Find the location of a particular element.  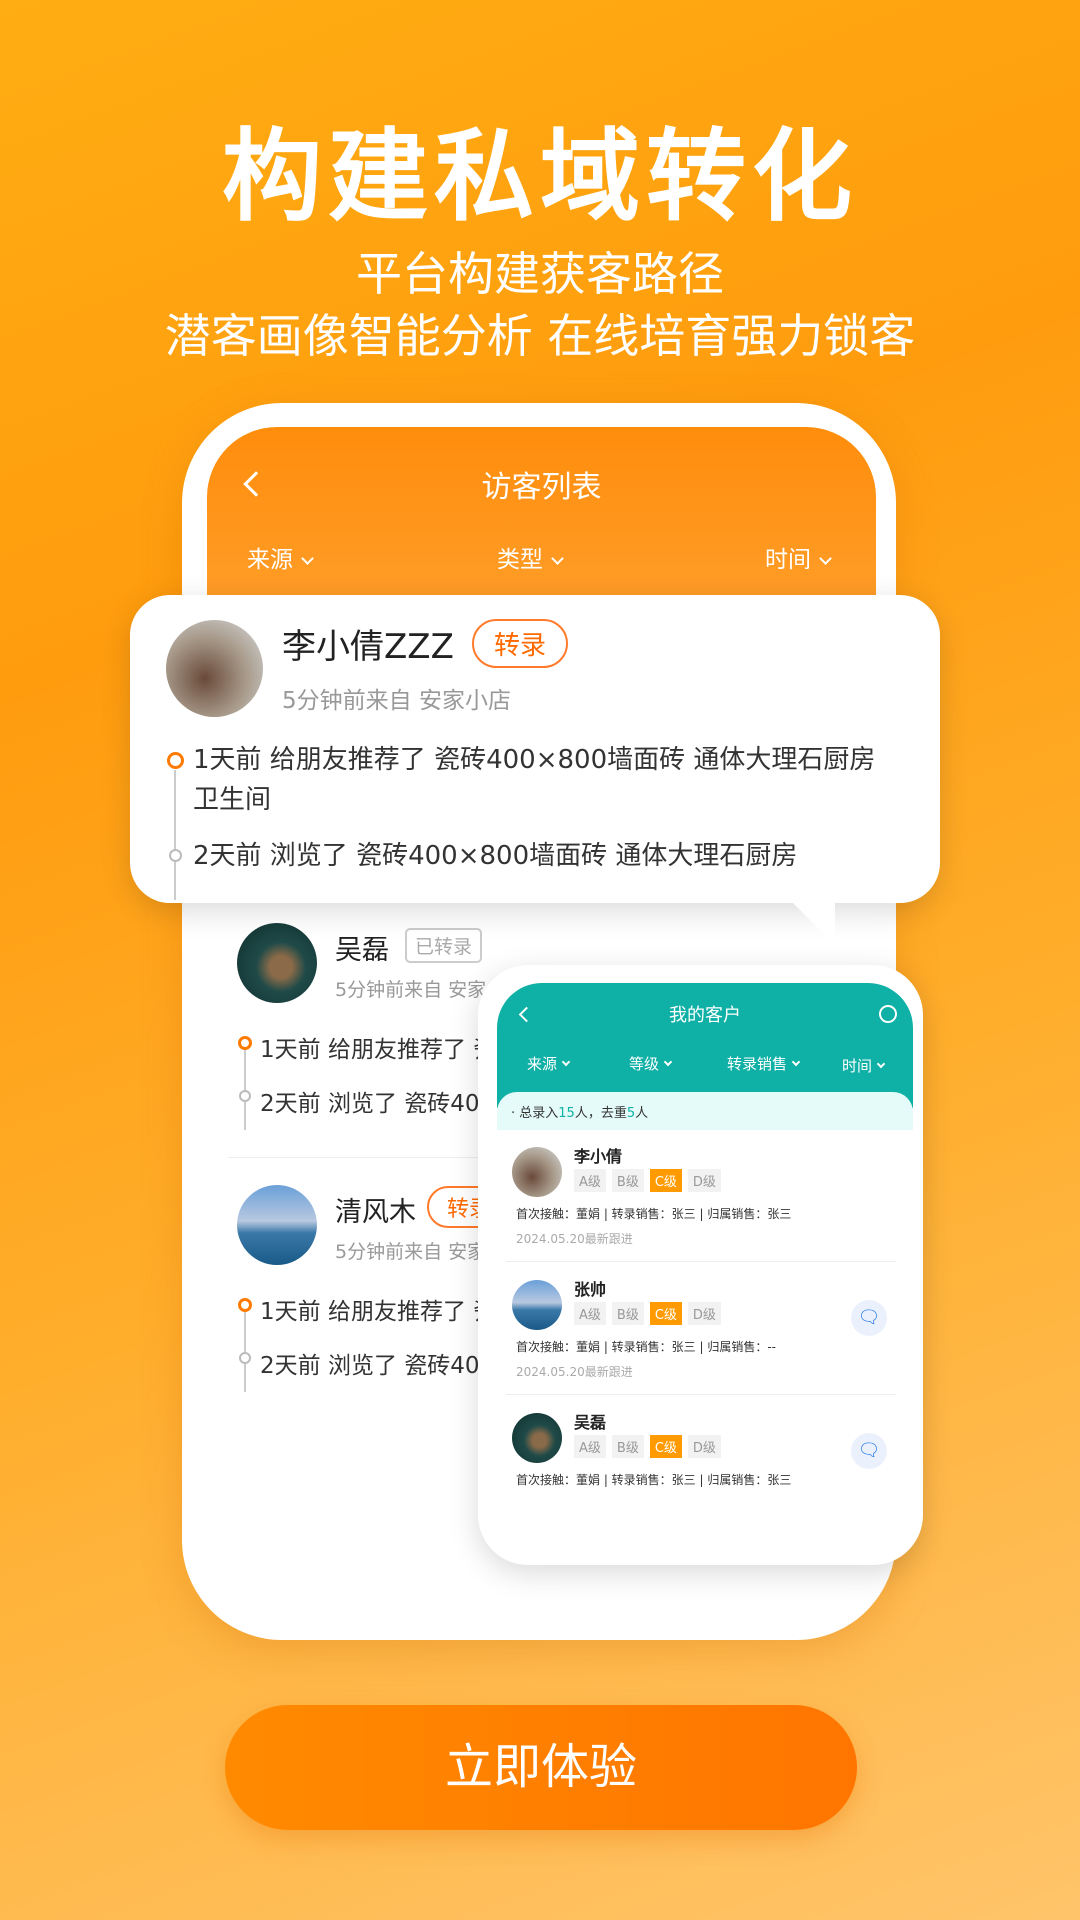

filter-type: 类型 is located at coordinates (530, 557).